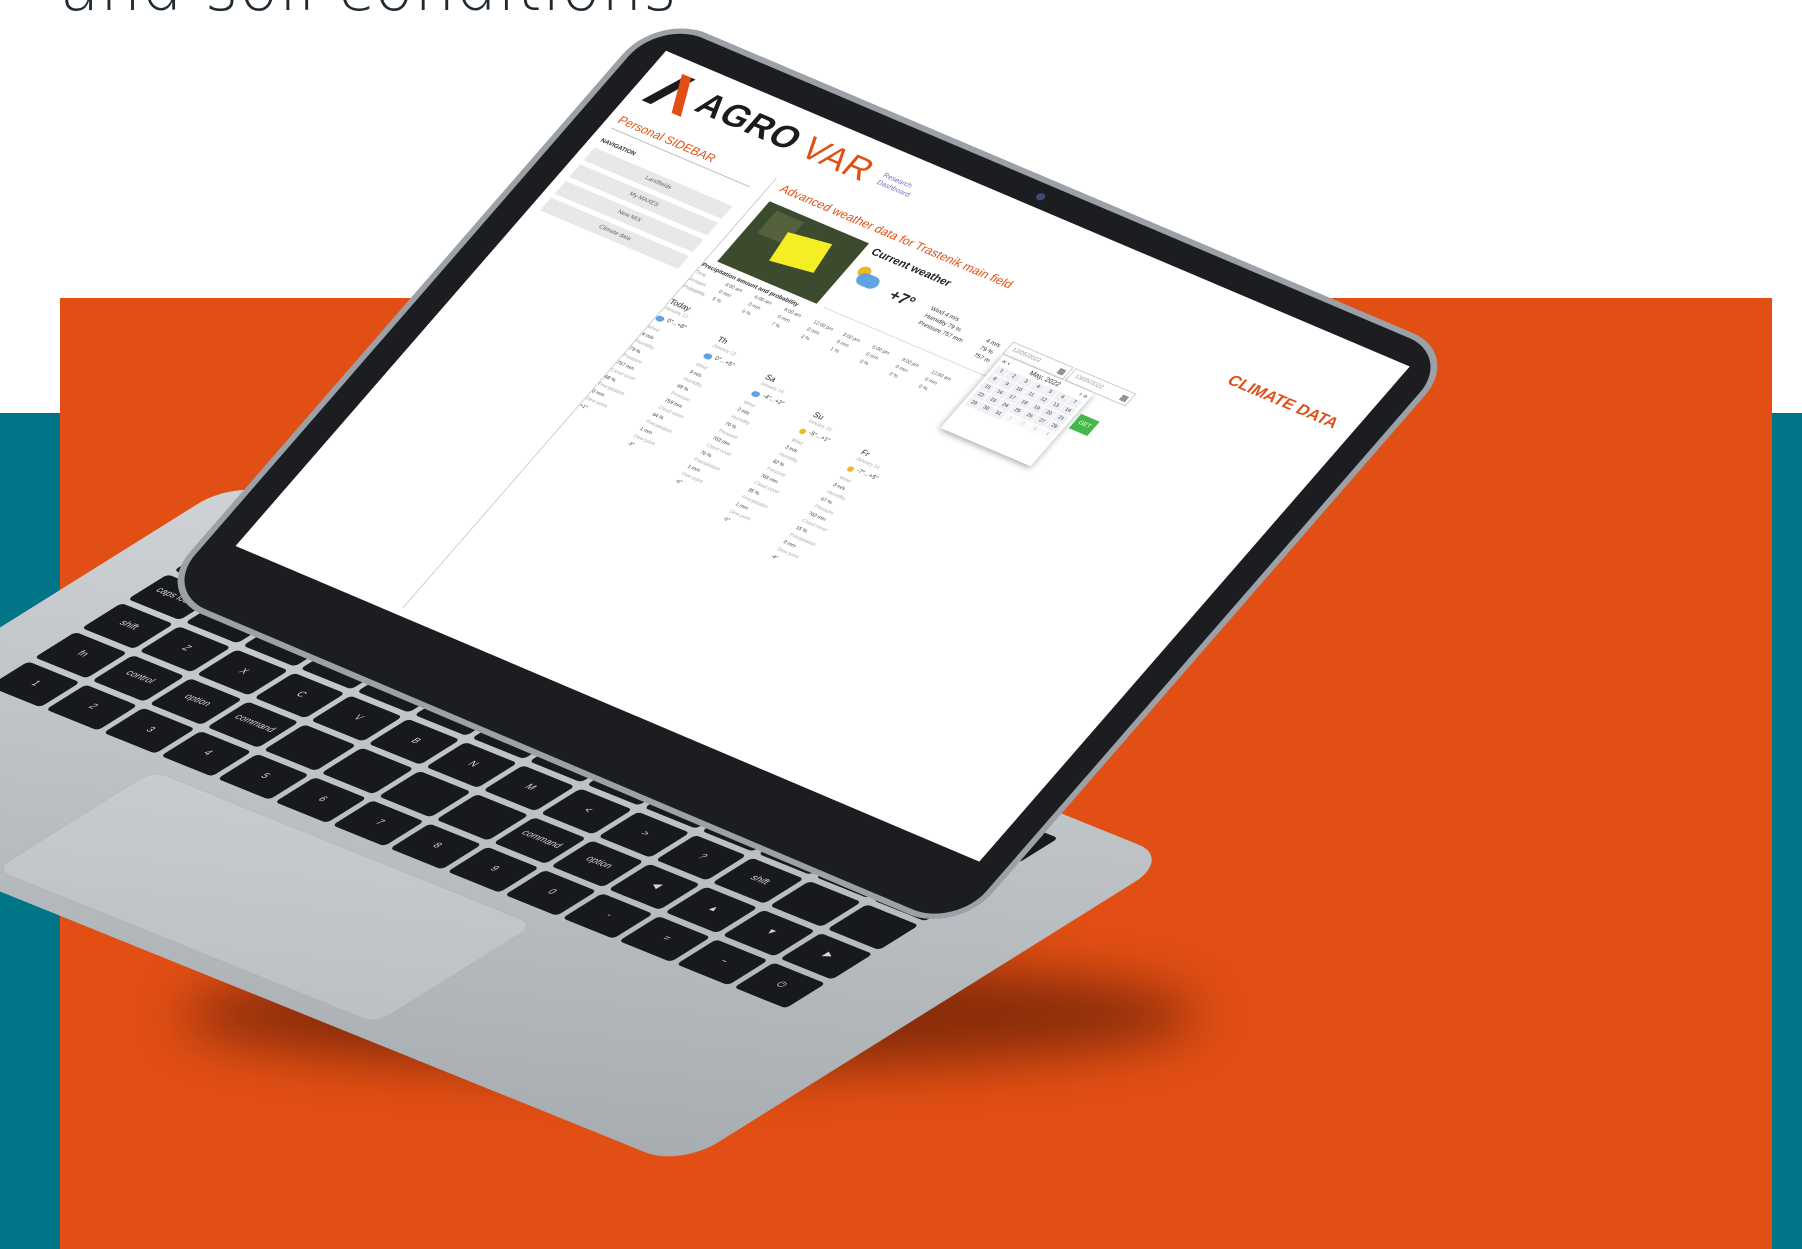  What do you see at coordinates (838, 159) in the screenshot?
I see `brand-name-accent: VAR` at bounding box center [838, 159].